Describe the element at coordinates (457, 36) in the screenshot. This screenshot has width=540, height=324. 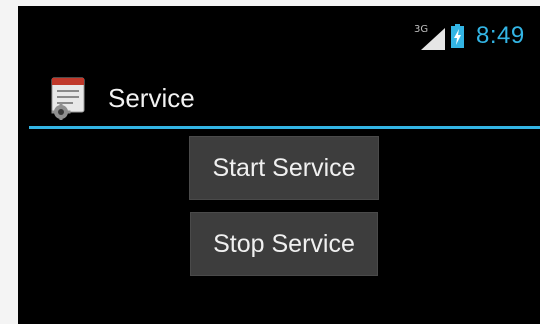
I see `battery-charging-icon` at that location.